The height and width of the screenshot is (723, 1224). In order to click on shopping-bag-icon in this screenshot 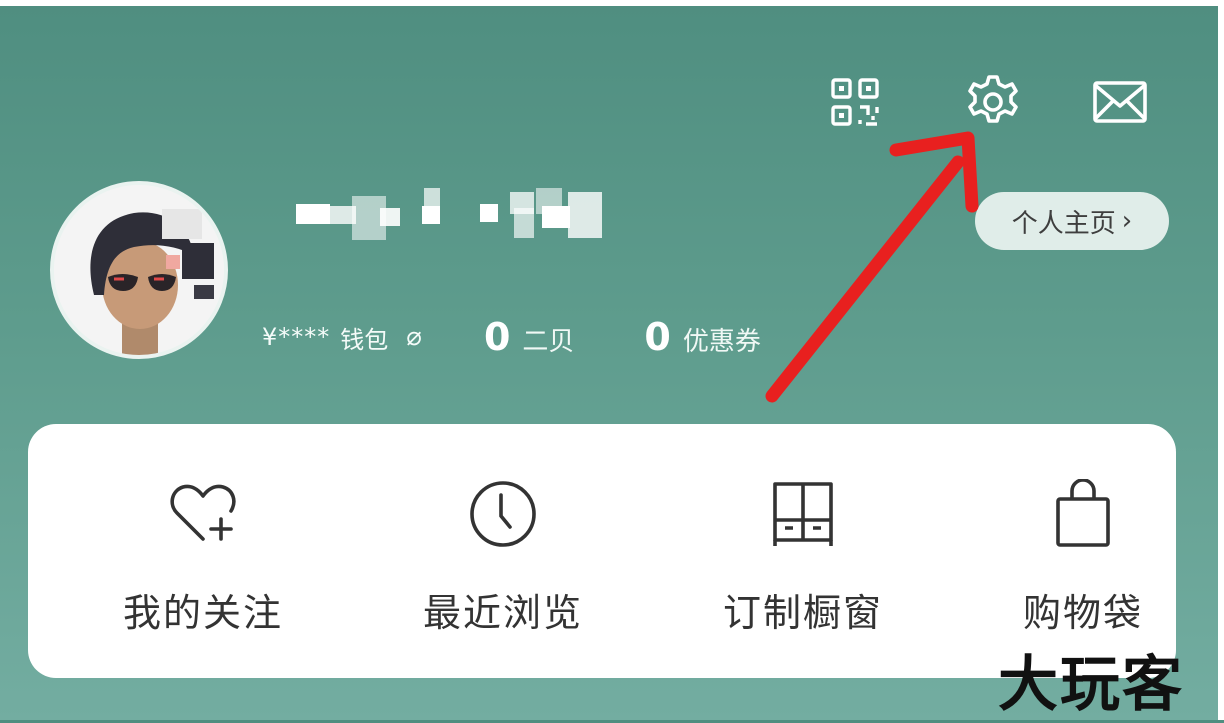, I will do `click(1083, 514)`.